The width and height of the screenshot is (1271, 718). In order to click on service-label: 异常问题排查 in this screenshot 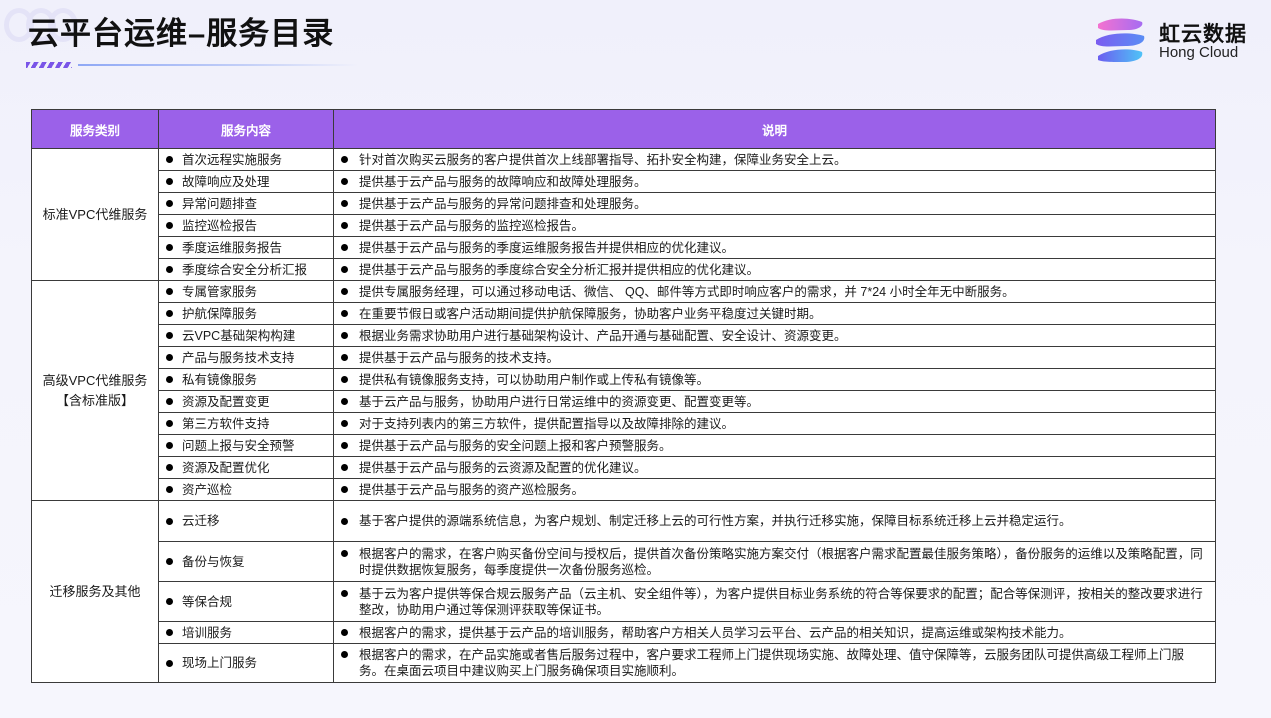, I will do `click(220, 203)`.